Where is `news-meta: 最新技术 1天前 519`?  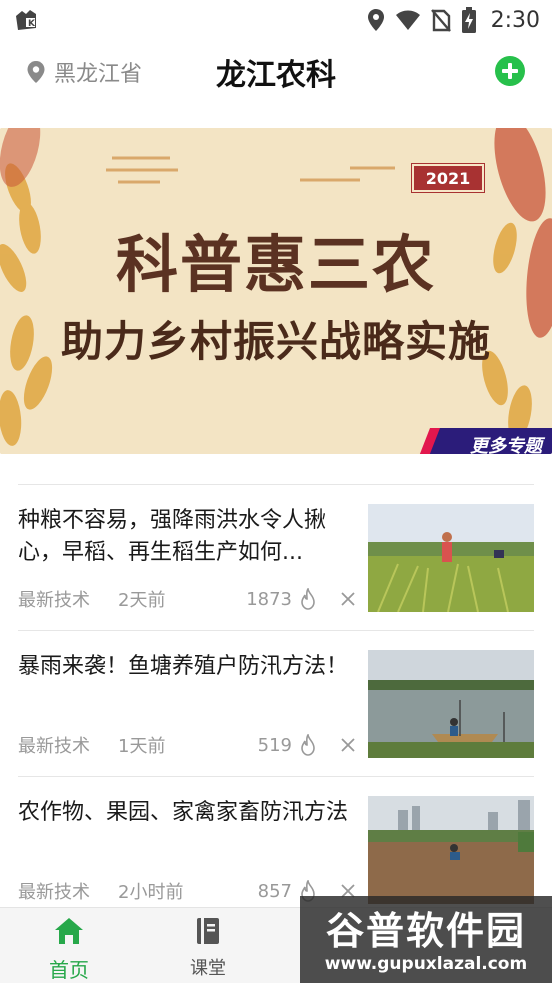 news-meta: 最新技术 1天前 519 is located at coordinates (187, 745).